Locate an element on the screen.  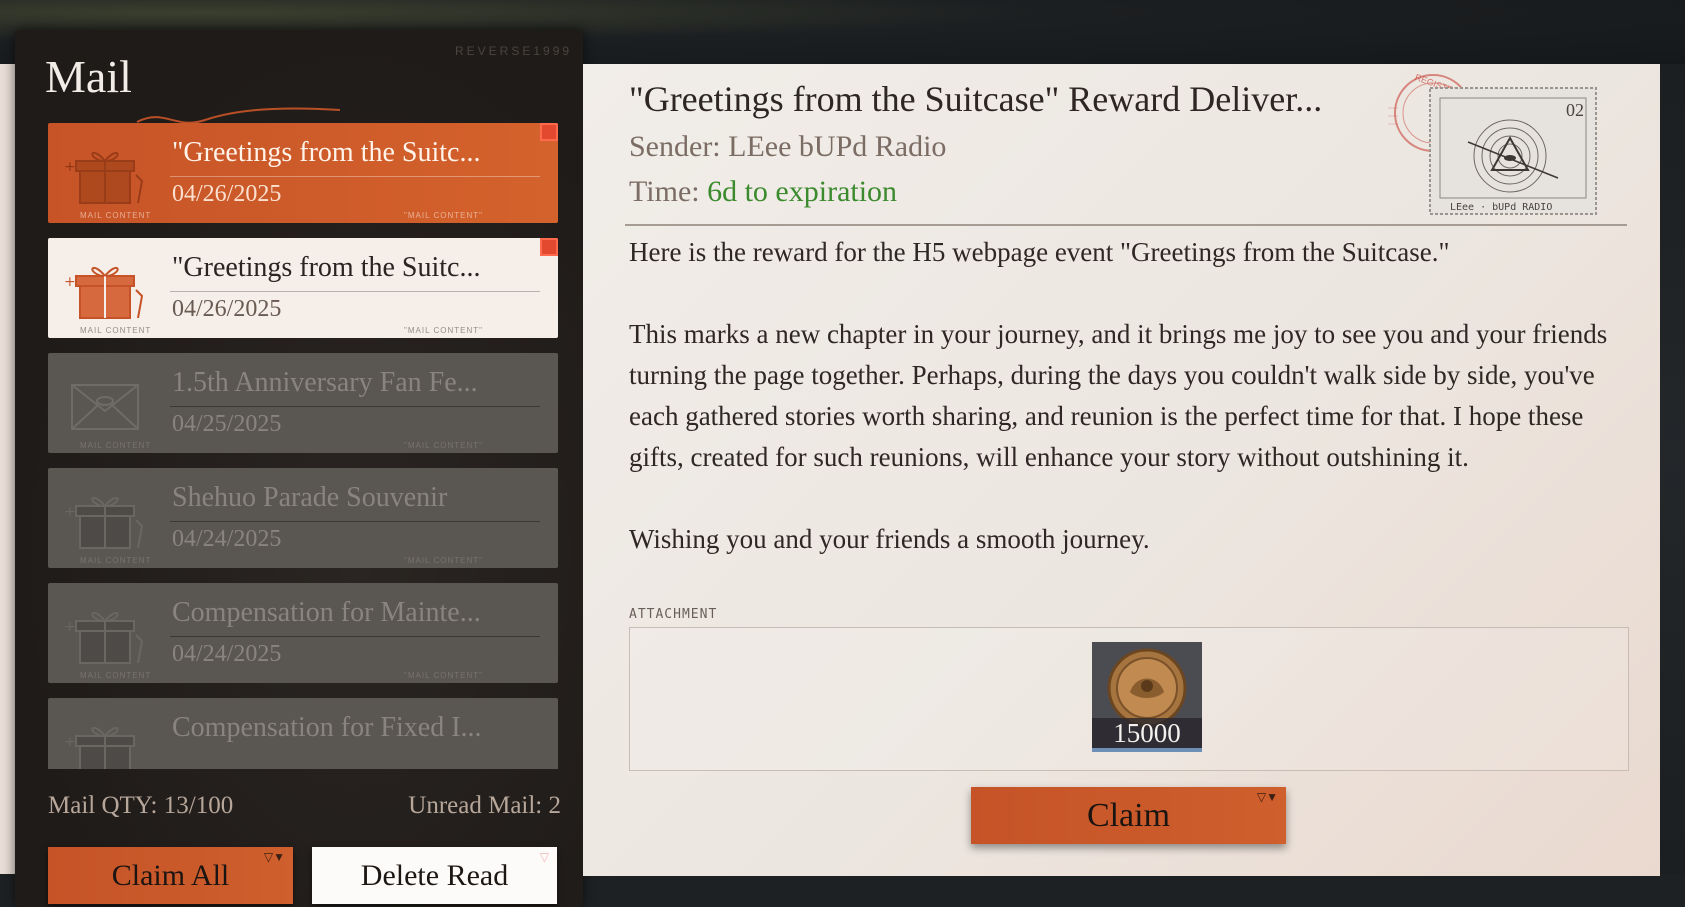
mail-quantity: Mail QTY: 13/100 is located at coordinates (141, 805).